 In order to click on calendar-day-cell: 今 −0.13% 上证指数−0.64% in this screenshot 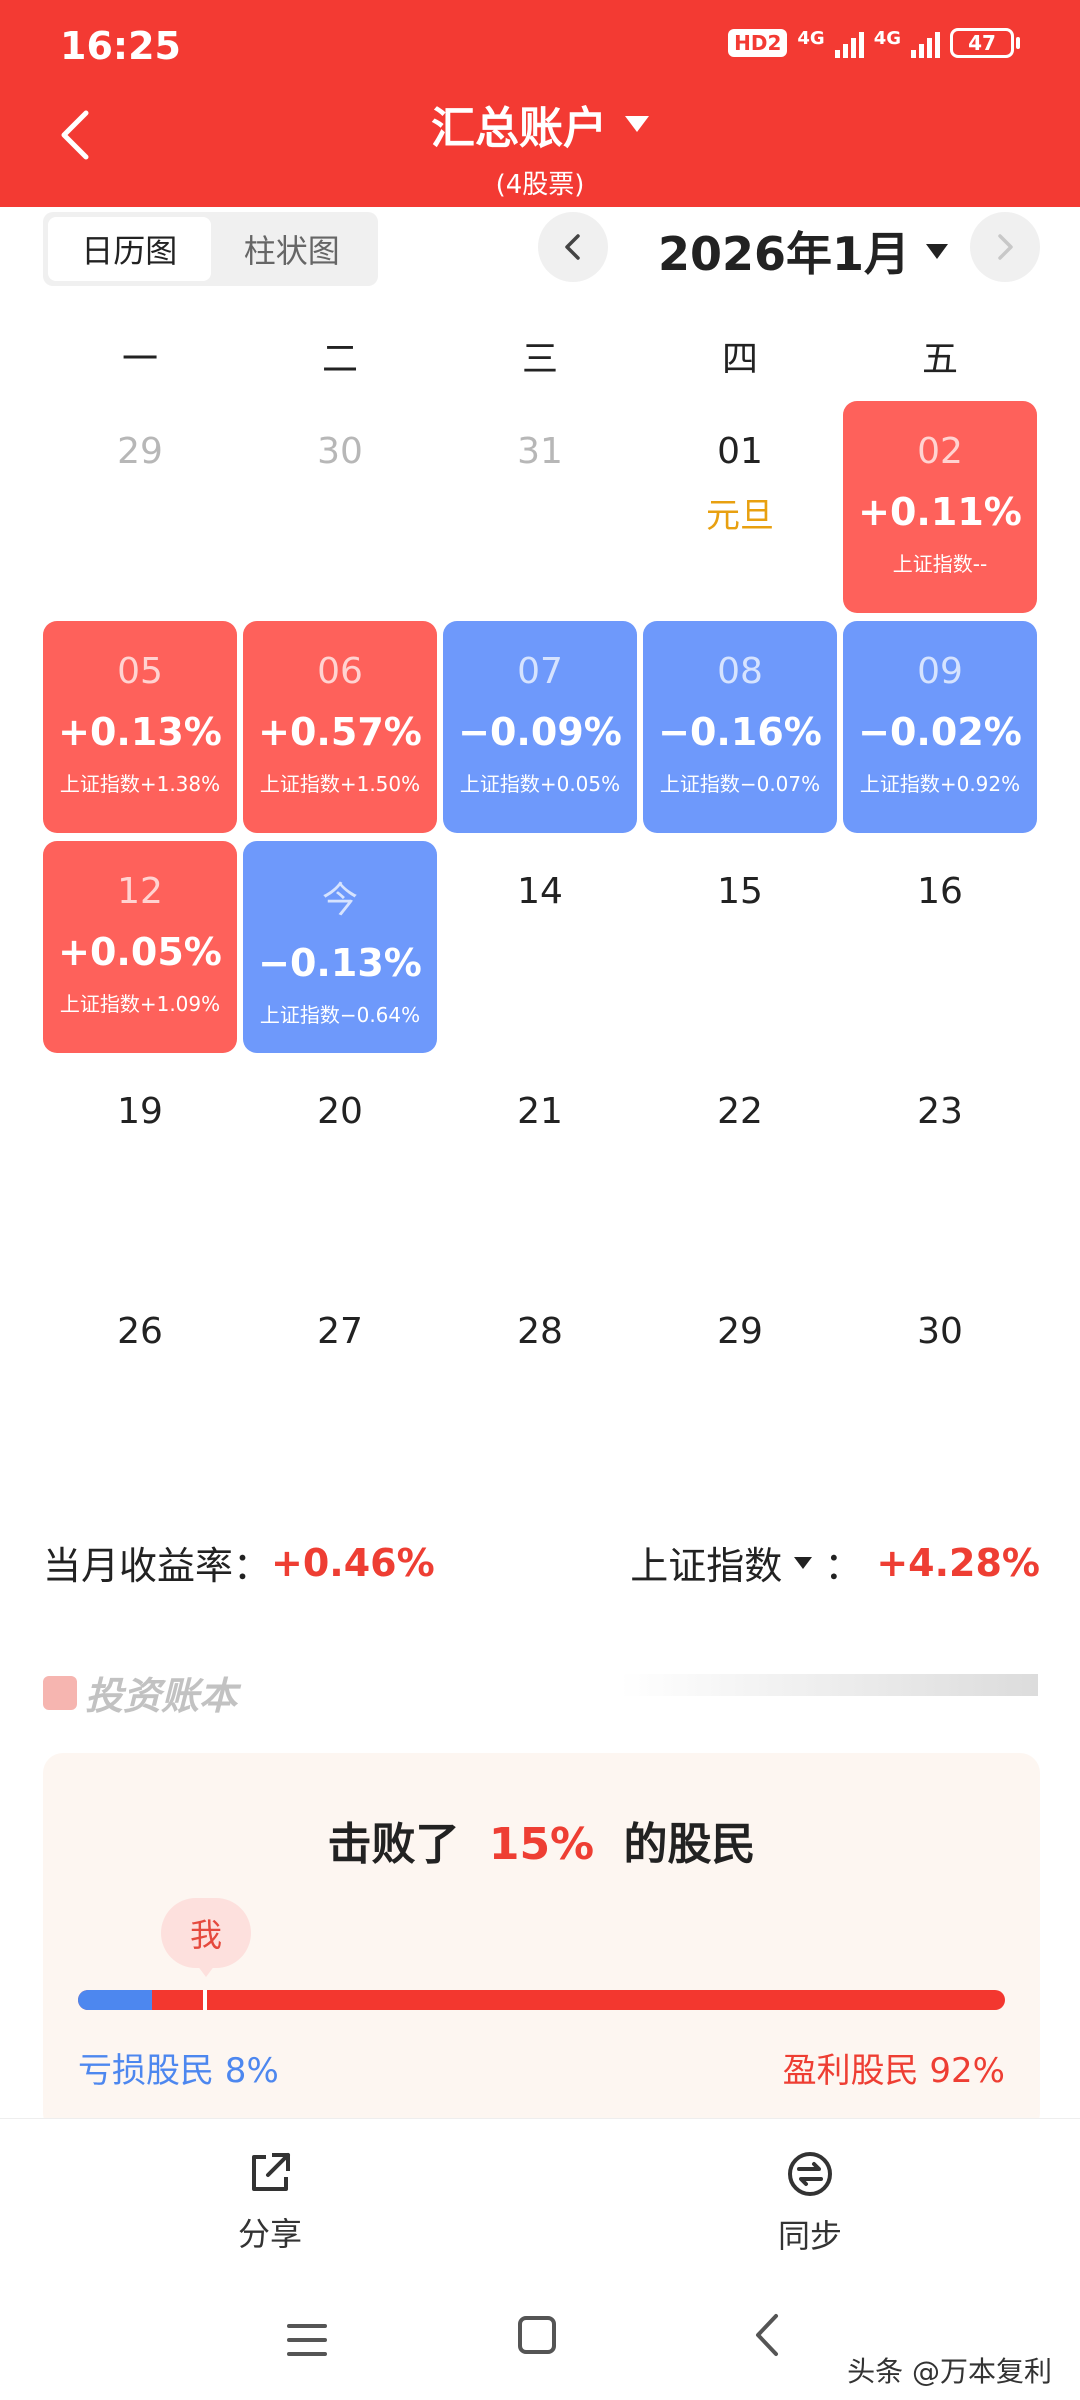, I will do `click(340, 948)`.